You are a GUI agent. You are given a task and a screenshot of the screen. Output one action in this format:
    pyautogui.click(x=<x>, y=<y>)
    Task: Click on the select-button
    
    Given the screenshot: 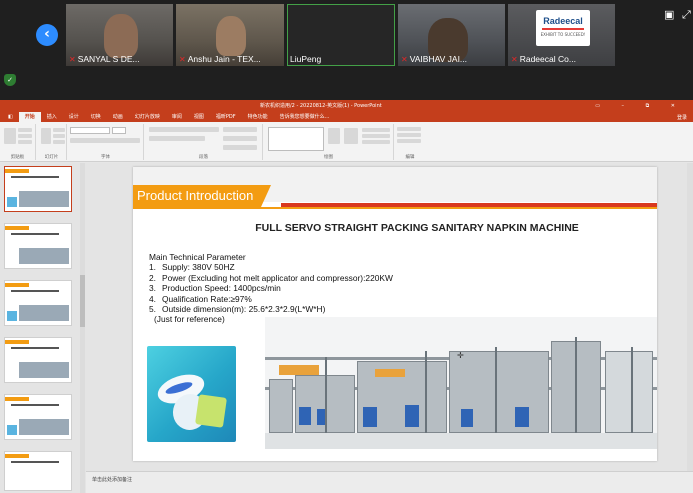 What is the action you would take?
    pyautogui.click(x=409, y=141)
    